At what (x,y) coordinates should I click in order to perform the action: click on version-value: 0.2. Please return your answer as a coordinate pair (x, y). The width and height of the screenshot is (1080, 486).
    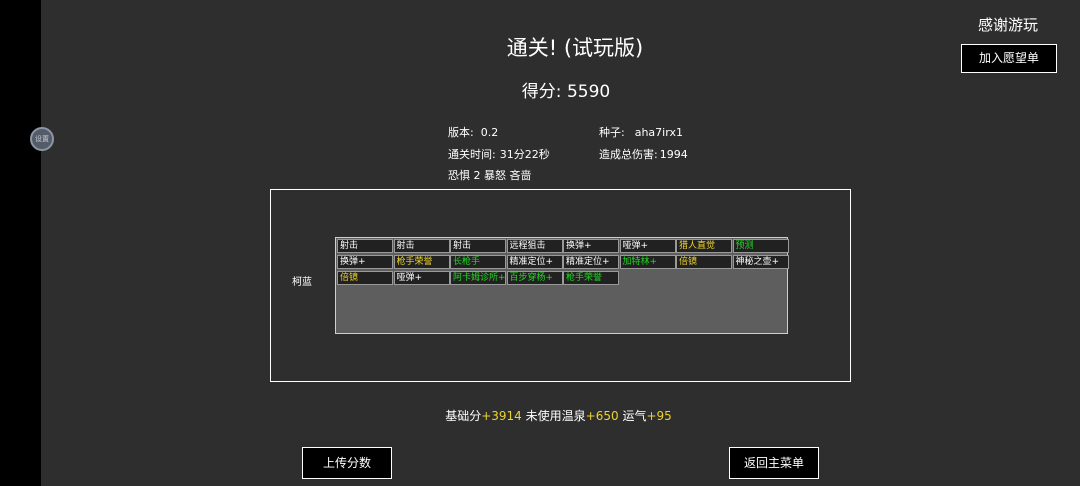
    Looking at the image, I should click on (489, 132).